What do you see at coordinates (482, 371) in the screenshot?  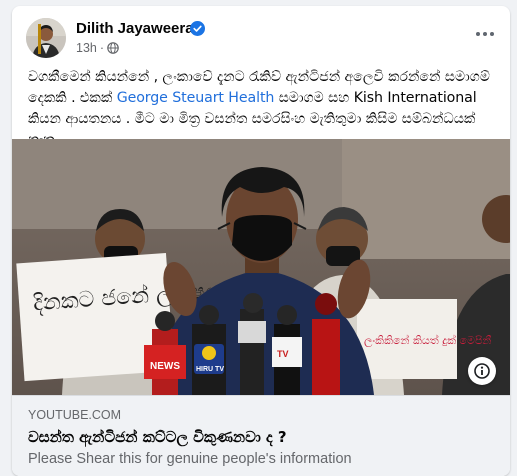 I see `info-icon` at bounding box center [482, 371].